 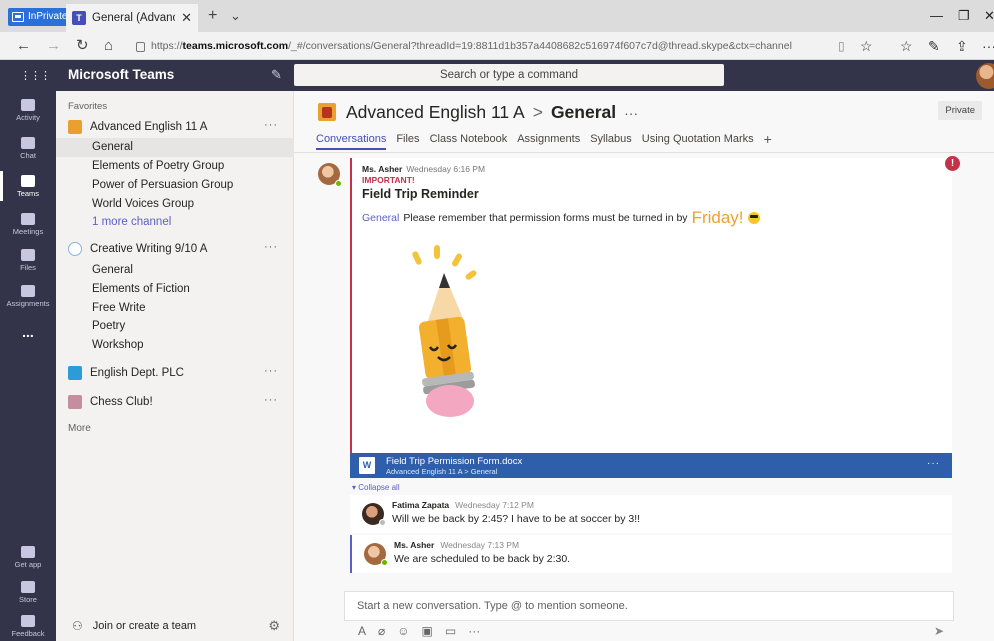 What do you see at coordinates (175, 166) in the screenshot?
I see `channel-elements-of-poetry: Elements of Poetry Group` at bounding box center [175, 166].